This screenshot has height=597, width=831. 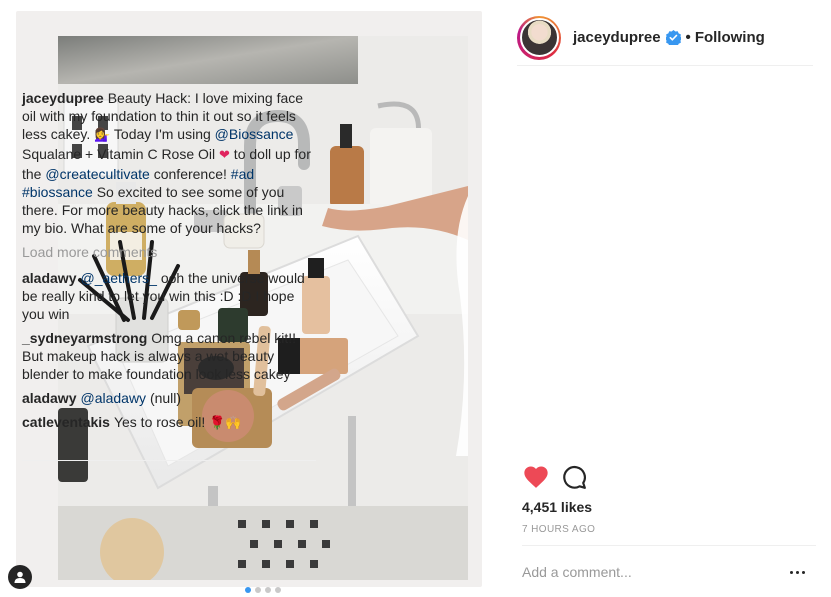 I want to click on comment-username: catleventakis, so click(x=66, y=422).